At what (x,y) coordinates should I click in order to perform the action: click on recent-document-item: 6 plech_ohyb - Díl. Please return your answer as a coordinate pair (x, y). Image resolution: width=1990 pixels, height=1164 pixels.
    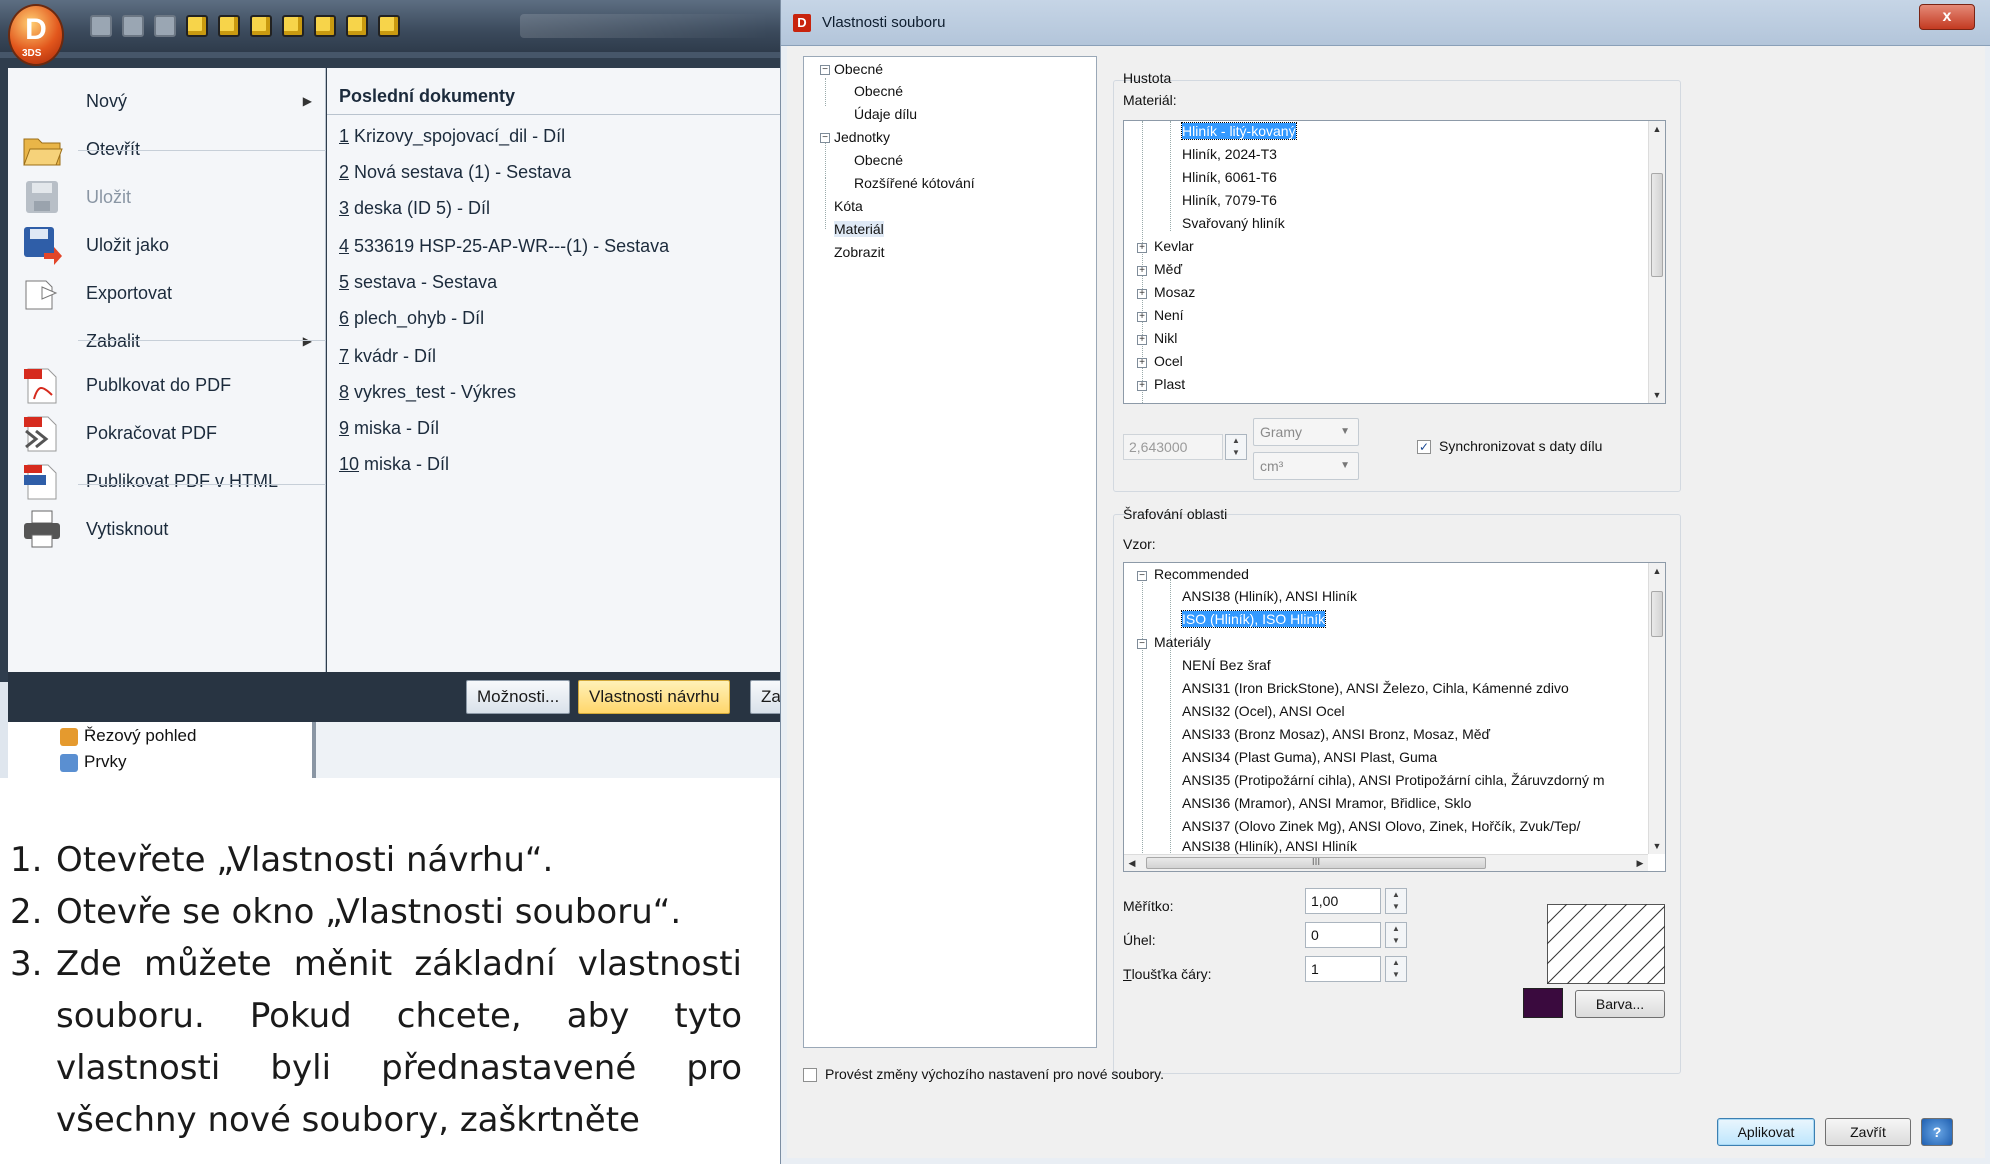
    Looking at the image, I should click on (411, 318).